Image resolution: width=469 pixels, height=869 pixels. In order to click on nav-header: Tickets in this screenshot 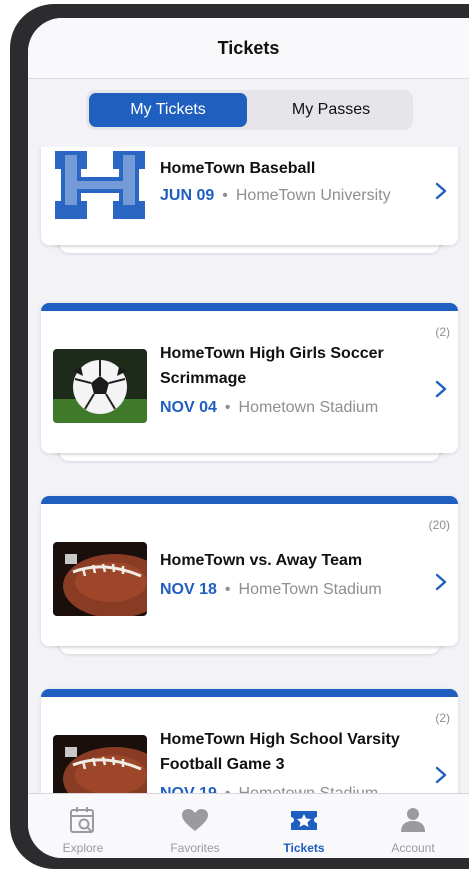, I will do `click(248, 48)`.